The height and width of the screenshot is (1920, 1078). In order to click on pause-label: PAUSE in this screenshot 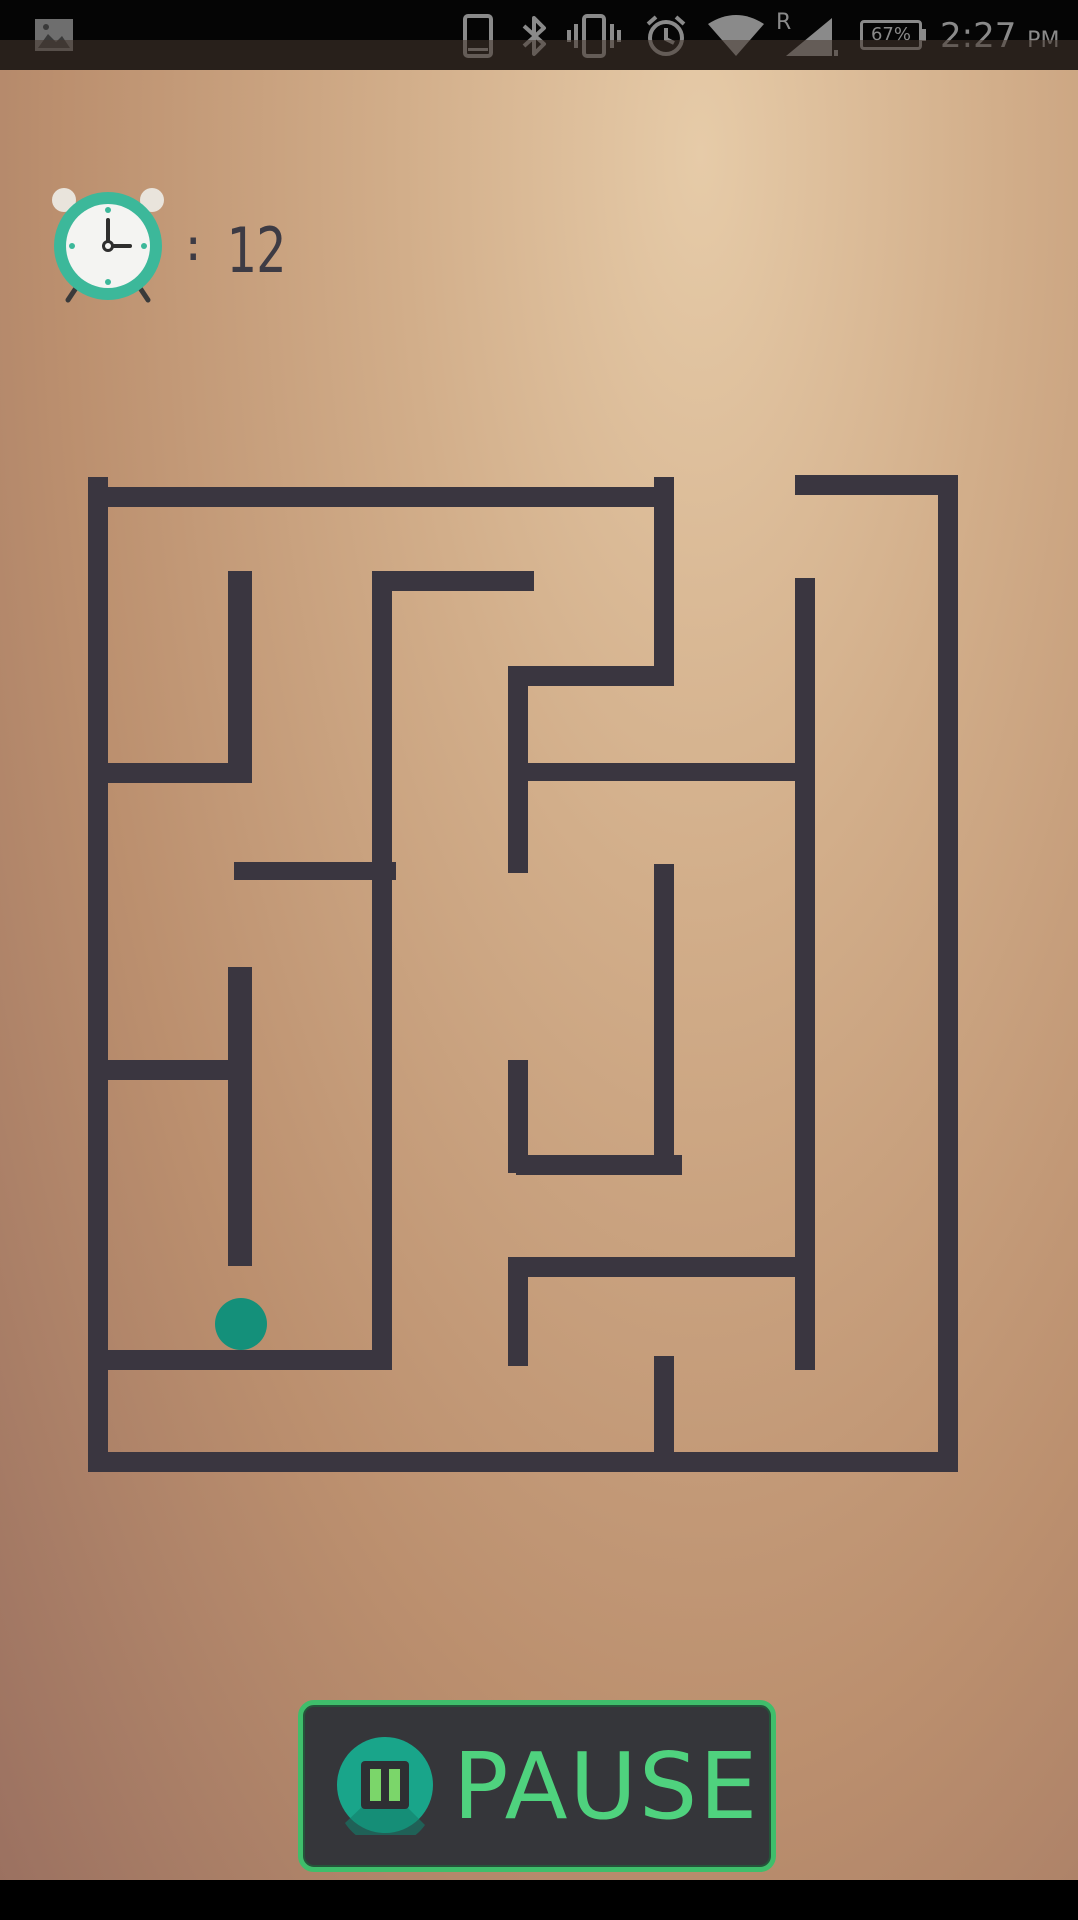, I will do `click(606, 1786)`.